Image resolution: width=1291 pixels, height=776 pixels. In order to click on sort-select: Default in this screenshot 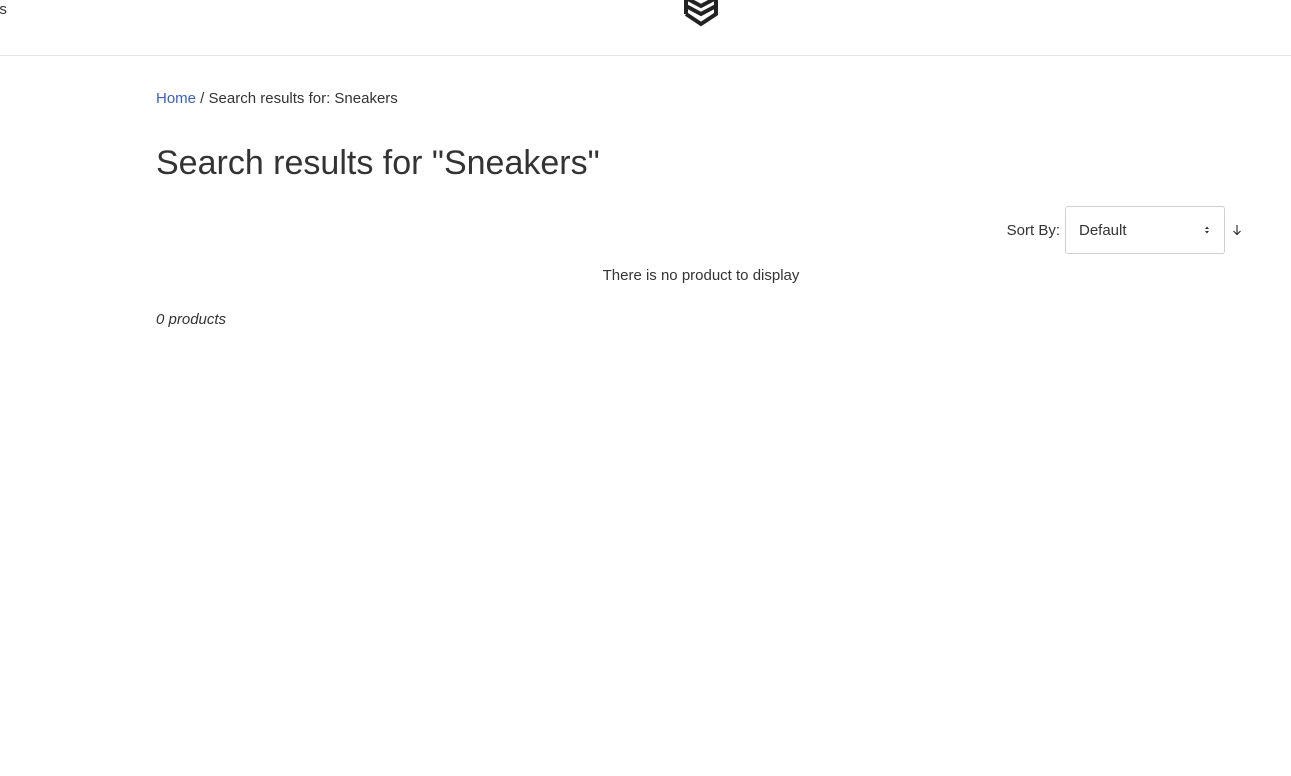, I will do `click(1145, 230)`.